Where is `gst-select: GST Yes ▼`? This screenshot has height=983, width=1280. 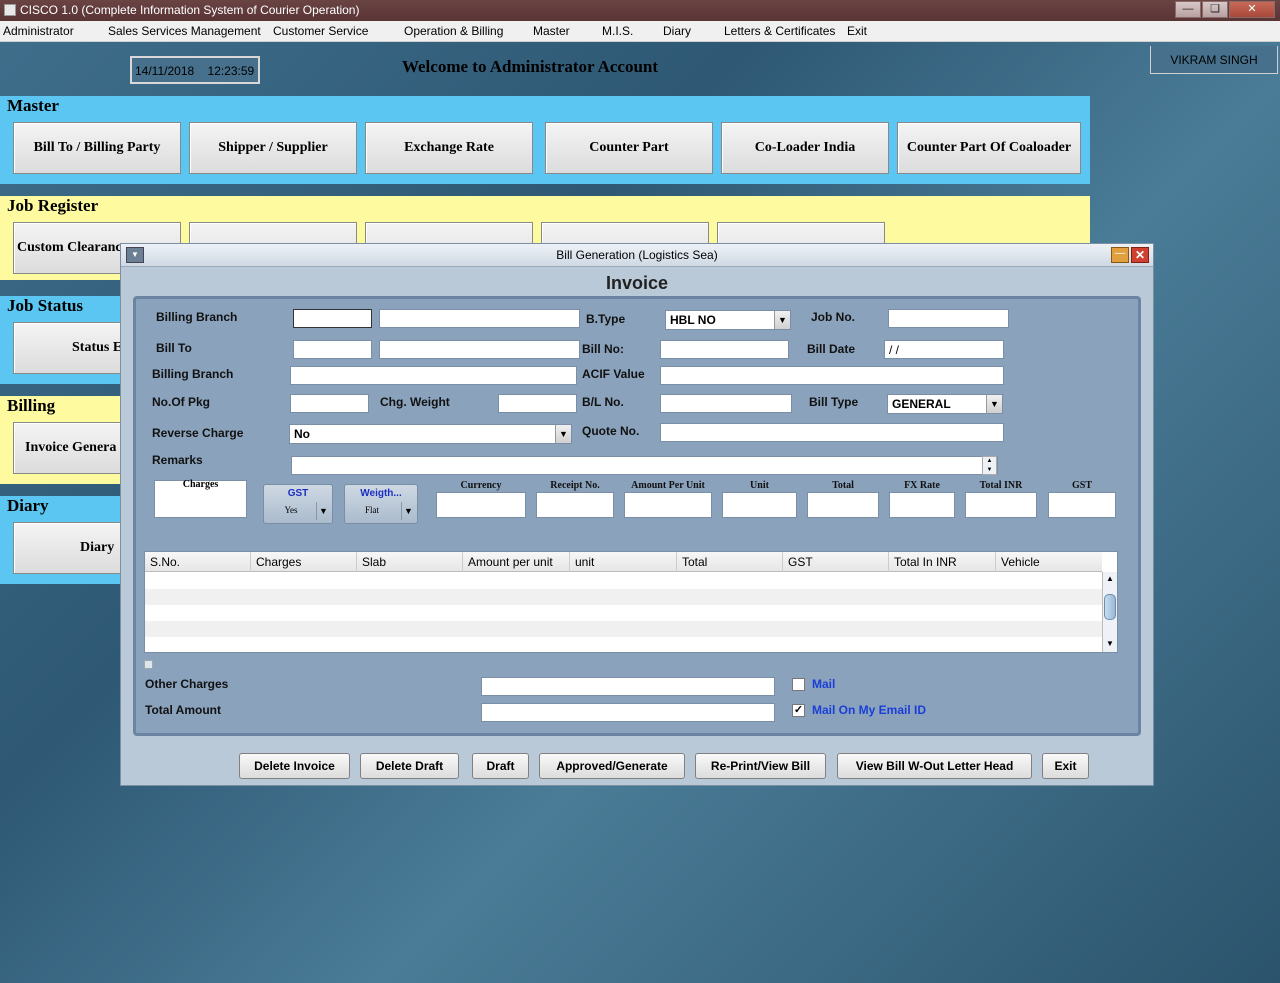 gst-select: GST Yes ▼ is located at coordinates (298, 504).